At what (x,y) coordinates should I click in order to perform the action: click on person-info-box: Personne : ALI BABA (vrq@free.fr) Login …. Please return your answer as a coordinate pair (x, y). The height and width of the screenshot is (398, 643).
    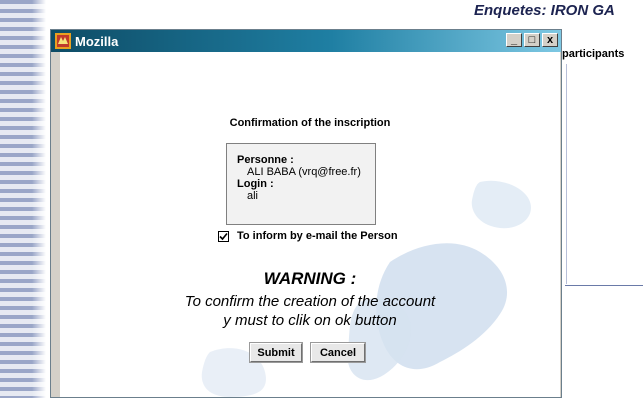
    Looking at the image, I should click on (301, 184).